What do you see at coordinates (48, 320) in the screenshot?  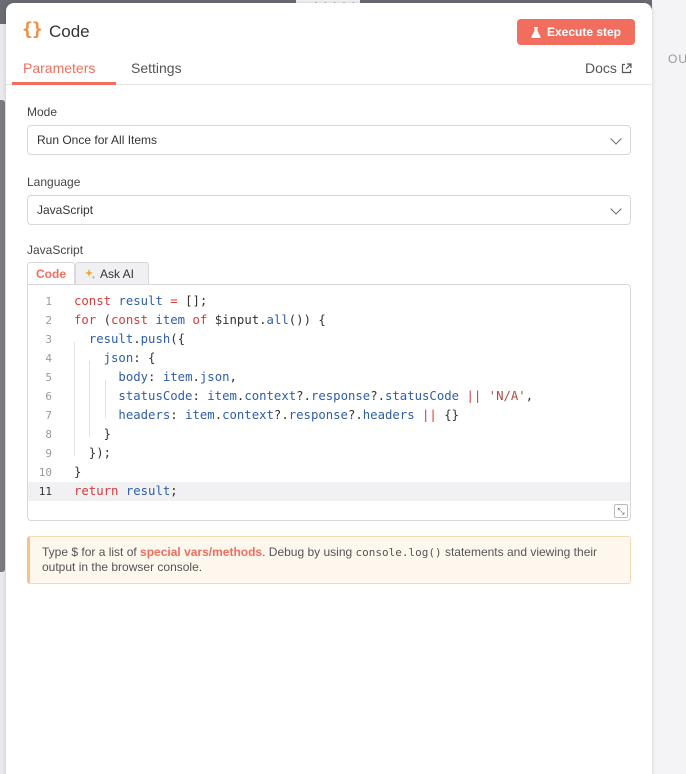 I see `line-number: 2` at bounding box center [48, 320].